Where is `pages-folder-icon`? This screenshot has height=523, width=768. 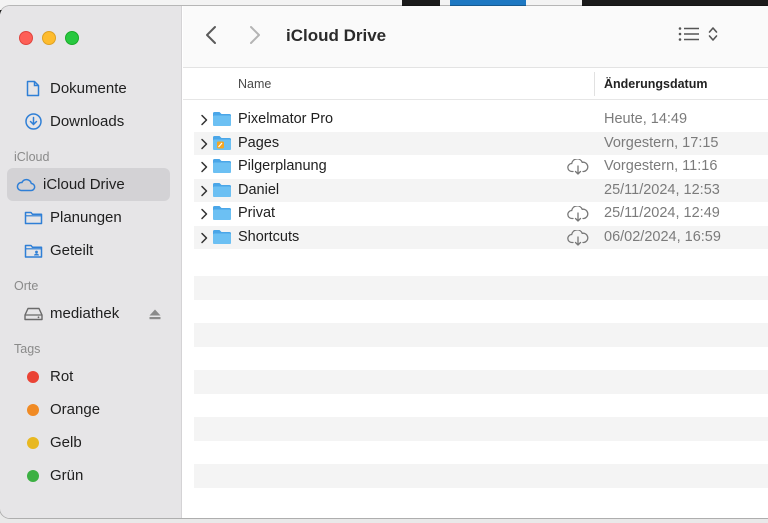
pages-folder-icon is located at coordinates (222, 145).